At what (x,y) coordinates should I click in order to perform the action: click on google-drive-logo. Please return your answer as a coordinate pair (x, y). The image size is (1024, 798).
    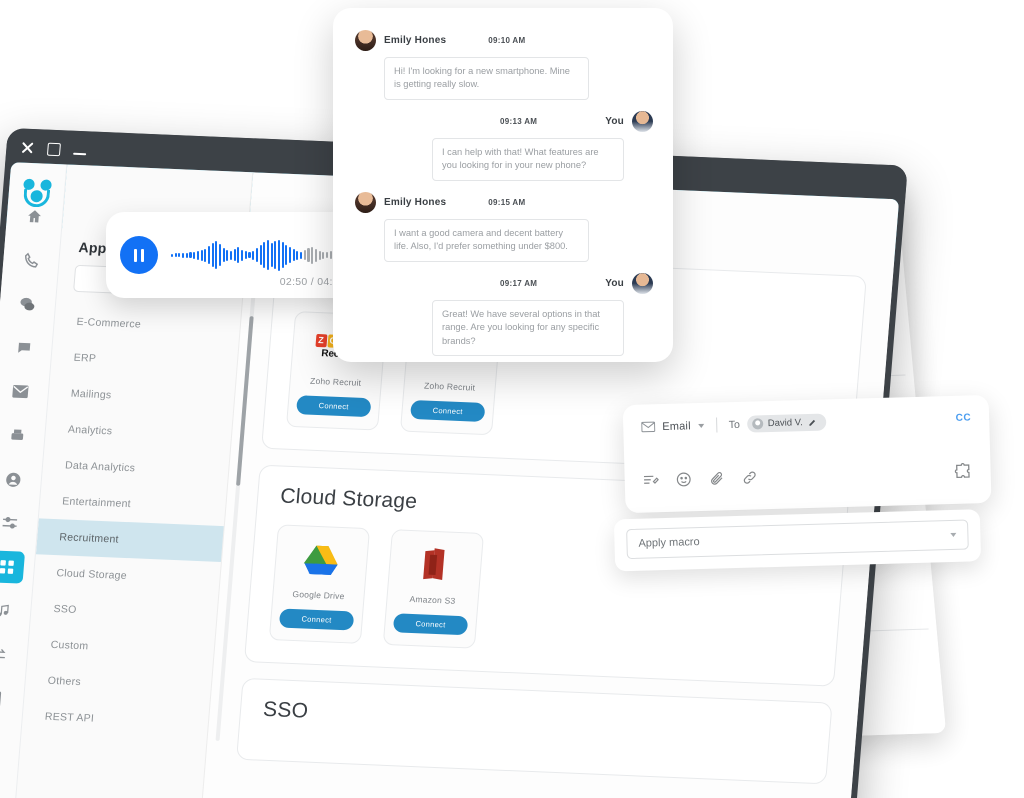
    Looking at the image, I should click on (321, 560).